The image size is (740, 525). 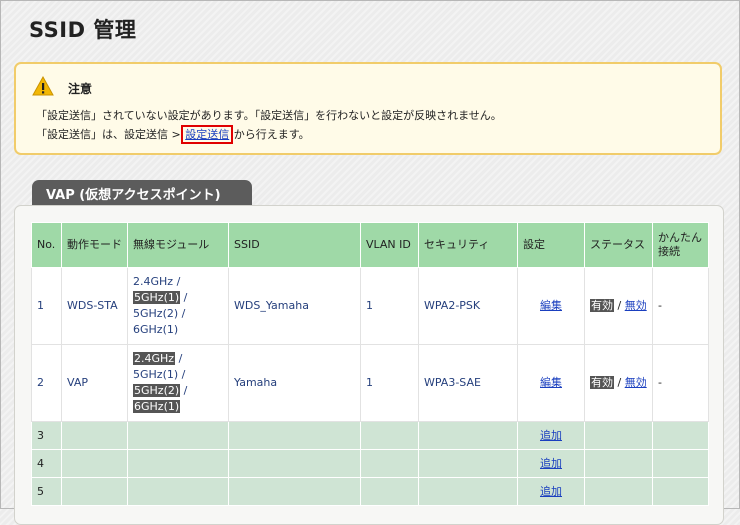 I want to click on notice-title: 注意, so click(x=80, y=89).